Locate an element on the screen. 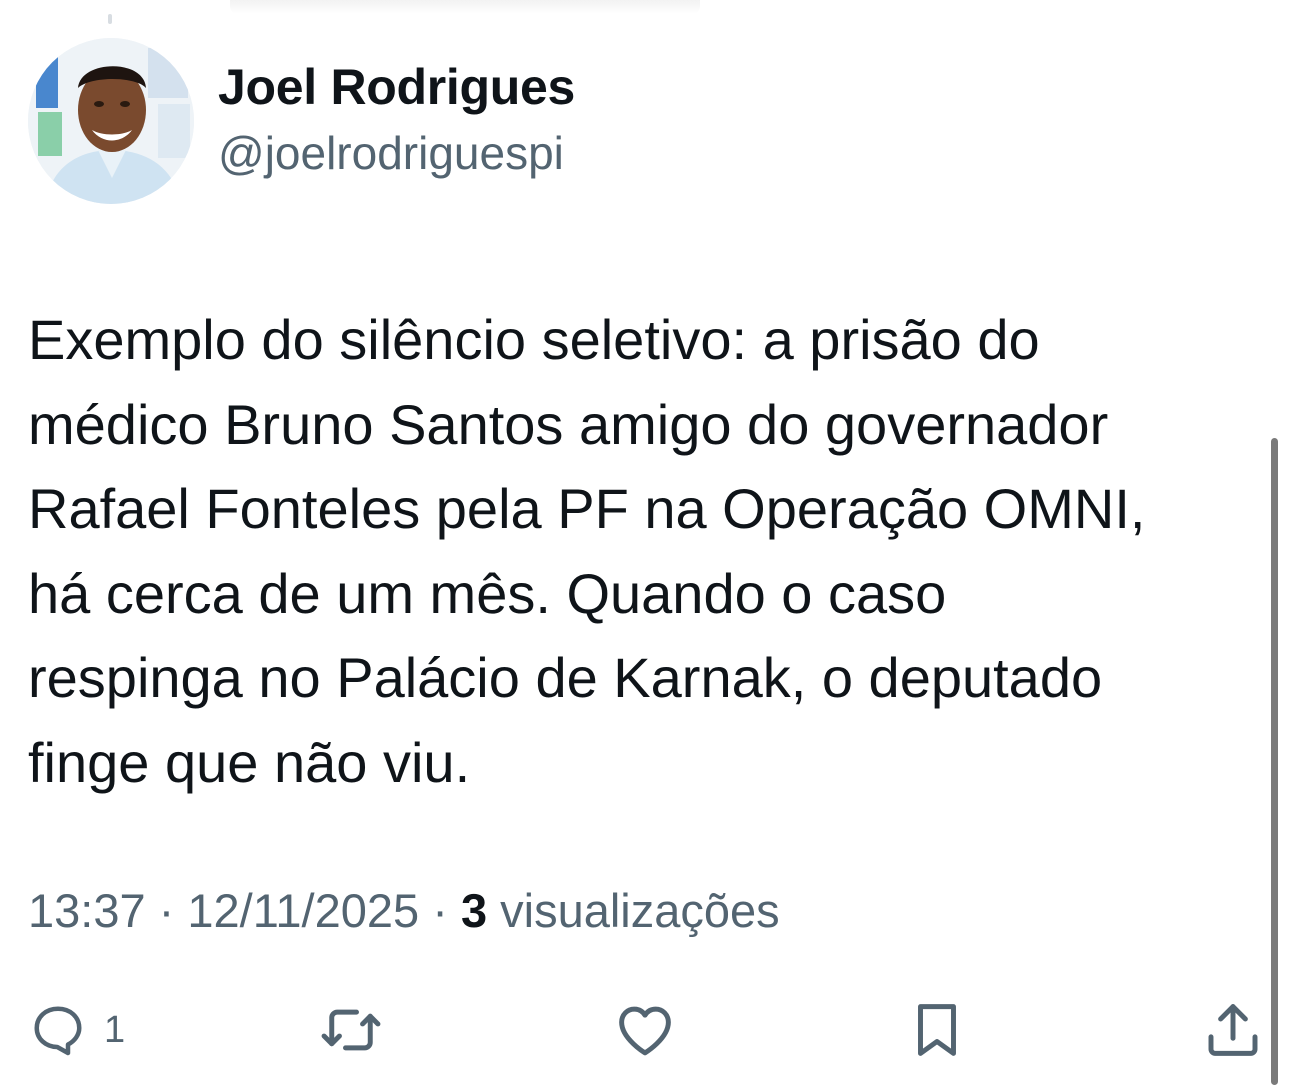 This screenshot has height=1085, width=1290. author-handle: @joelrodriguespi is located at coordinates (391, 153).